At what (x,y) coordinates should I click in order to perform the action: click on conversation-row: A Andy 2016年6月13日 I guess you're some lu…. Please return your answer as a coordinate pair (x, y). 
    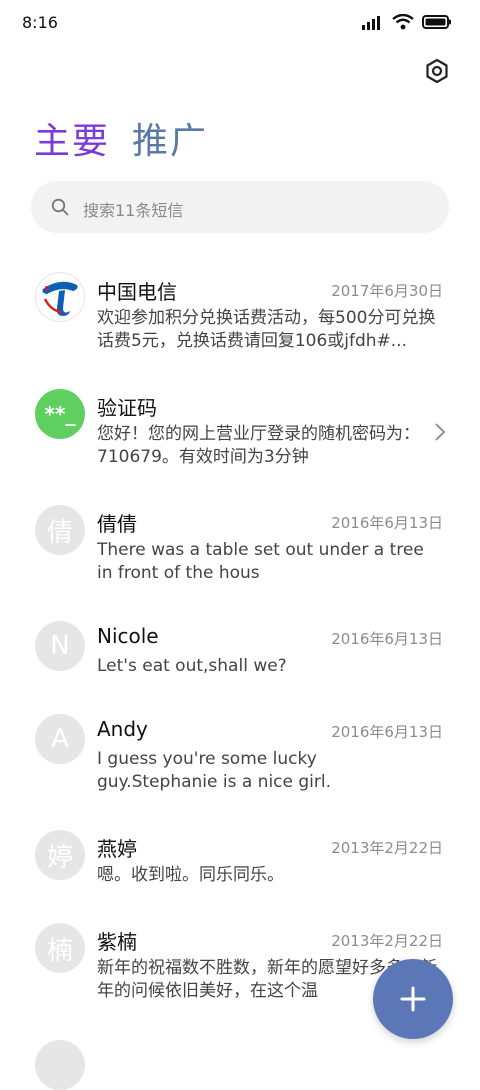
    Looking at the image, I should click on (240, 749).